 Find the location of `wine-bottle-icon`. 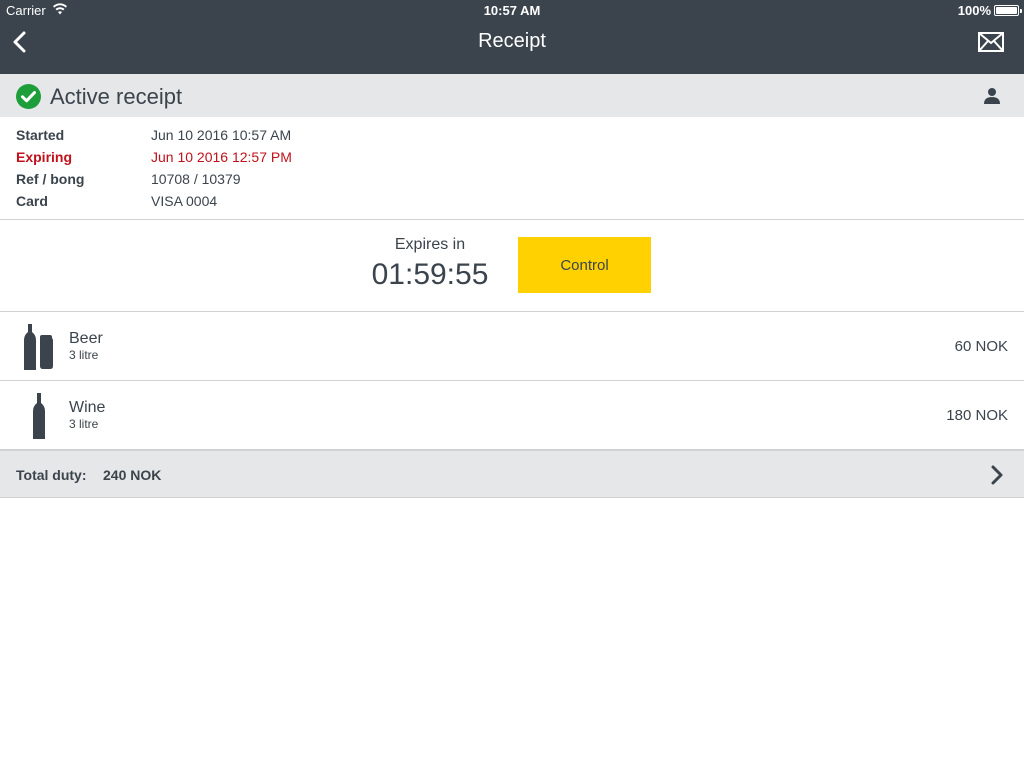

wine-bottle-icon is located at coordinates (39, 416).